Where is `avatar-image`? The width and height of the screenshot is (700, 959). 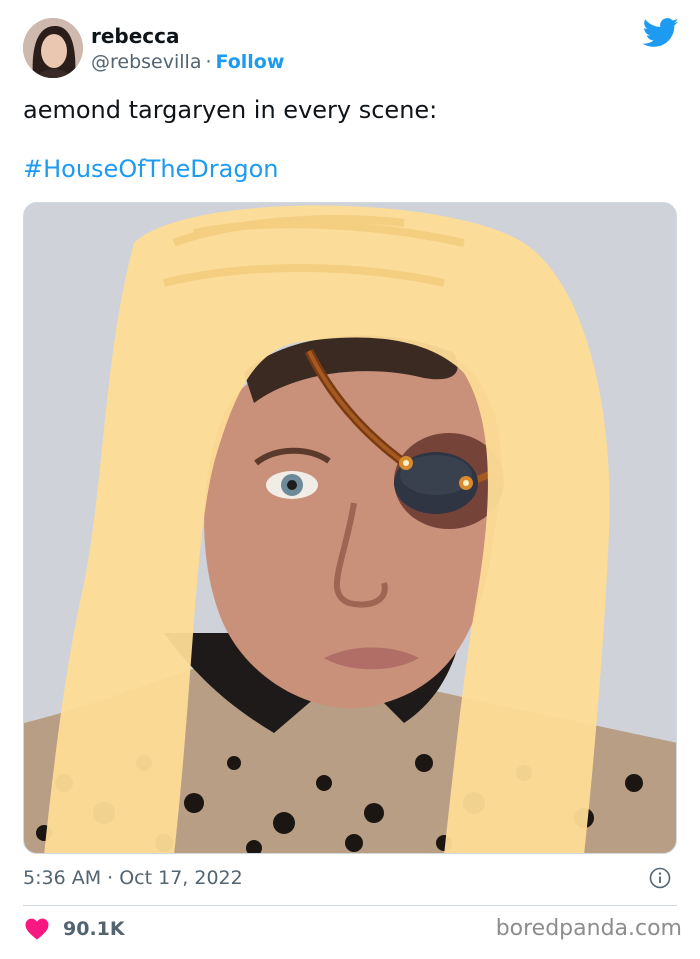
avatar-image is located at coordinates (53, 48).